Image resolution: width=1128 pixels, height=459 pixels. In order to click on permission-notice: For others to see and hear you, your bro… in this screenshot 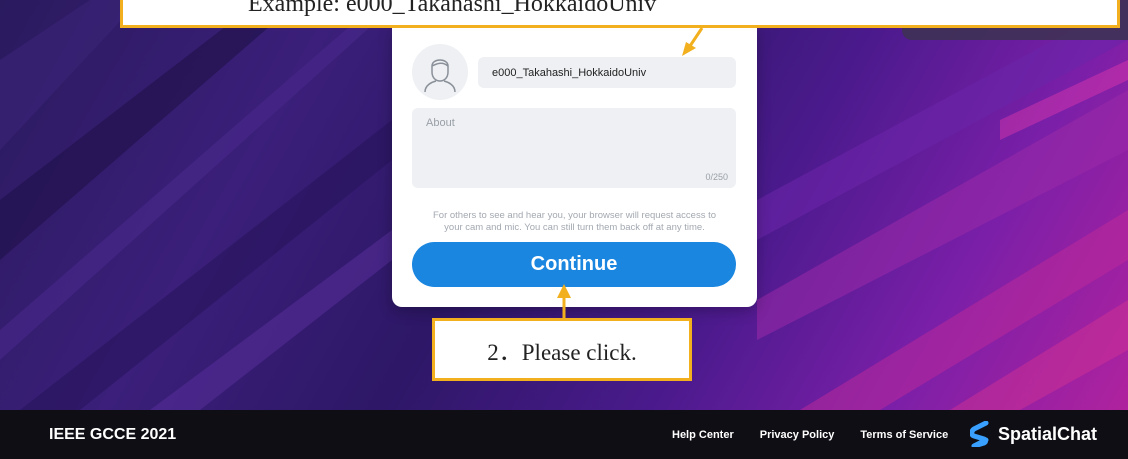, I will do `click(574, 222)`.